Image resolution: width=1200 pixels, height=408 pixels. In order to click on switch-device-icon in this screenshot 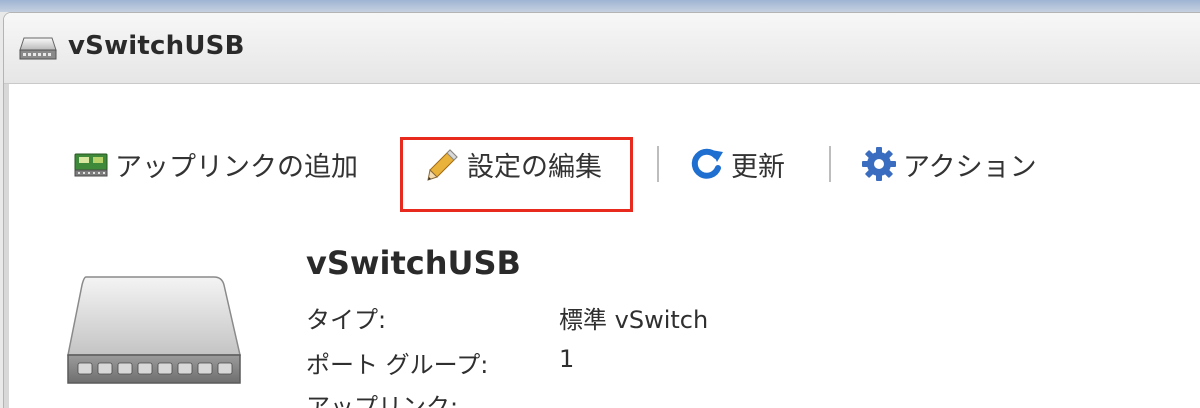, I will do `click(154, 330)`.